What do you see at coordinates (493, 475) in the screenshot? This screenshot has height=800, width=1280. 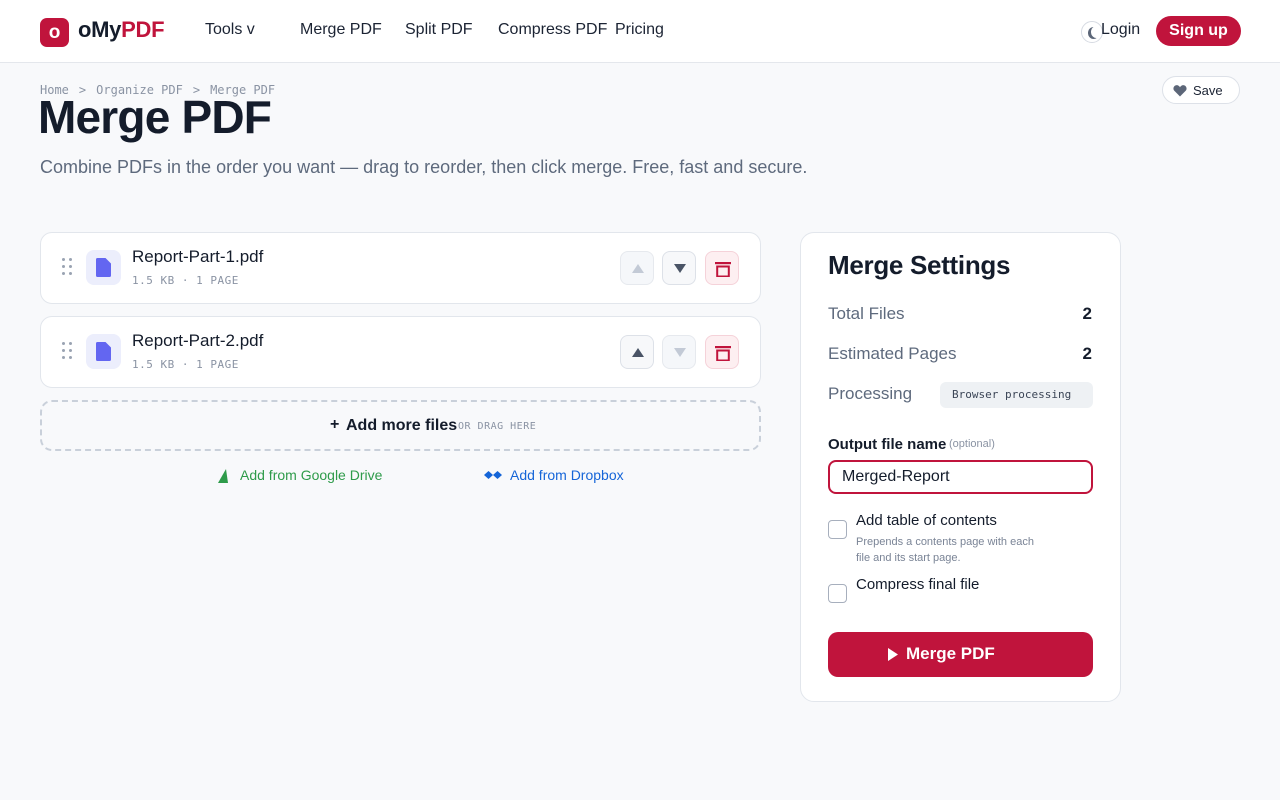 I see `dropbox-icon` at bounding box center [493, 475].